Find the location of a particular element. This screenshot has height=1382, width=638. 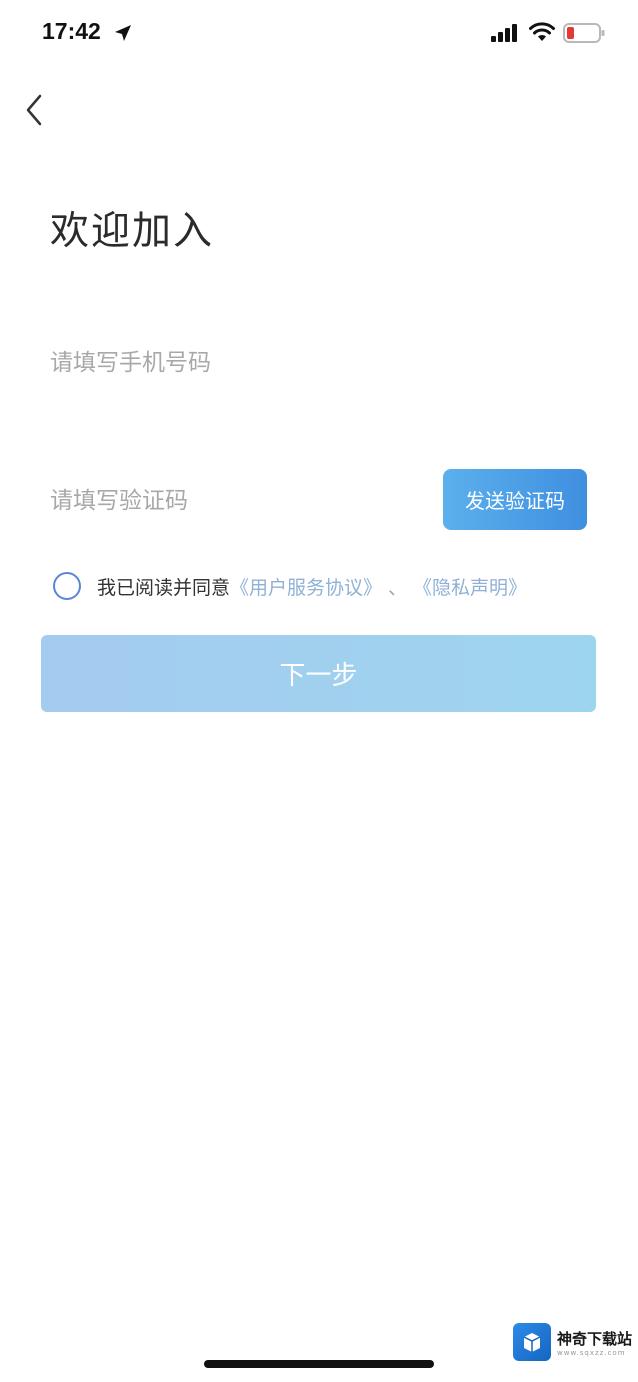

privacy-link: 《隐私声明》 is located at coordinates (470, 586).